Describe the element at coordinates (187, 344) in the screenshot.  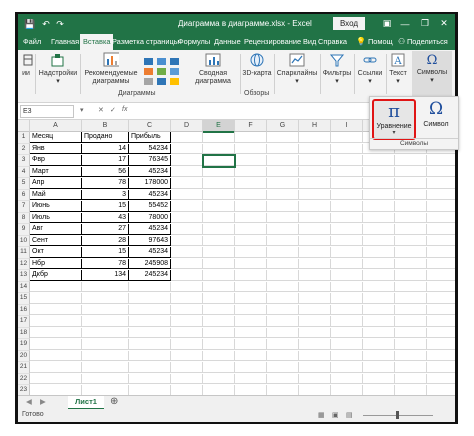
I see `cell-d19` at that location.